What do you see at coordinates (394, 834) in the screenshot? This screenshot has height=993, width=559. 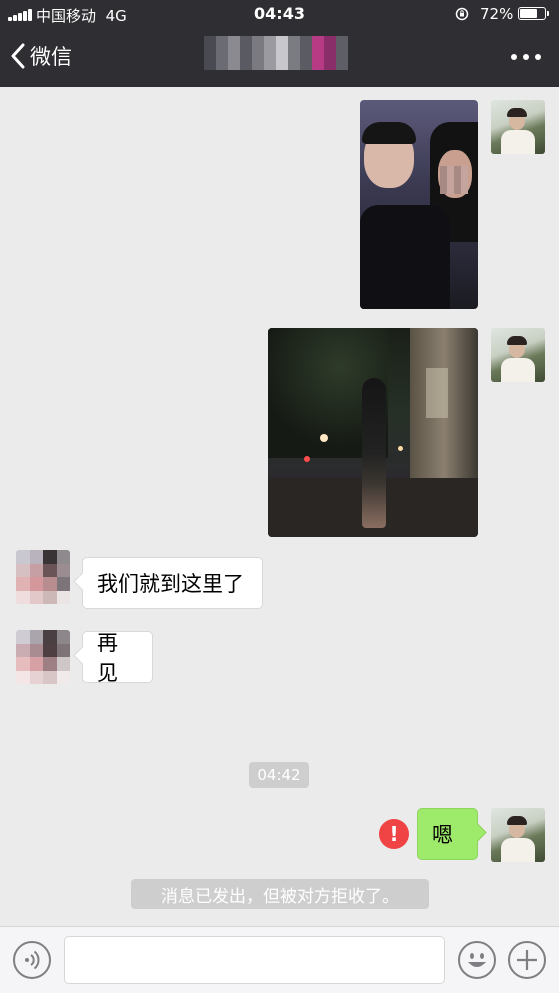 I see `exclamation-icon: !` at bounding box center [394, 834].